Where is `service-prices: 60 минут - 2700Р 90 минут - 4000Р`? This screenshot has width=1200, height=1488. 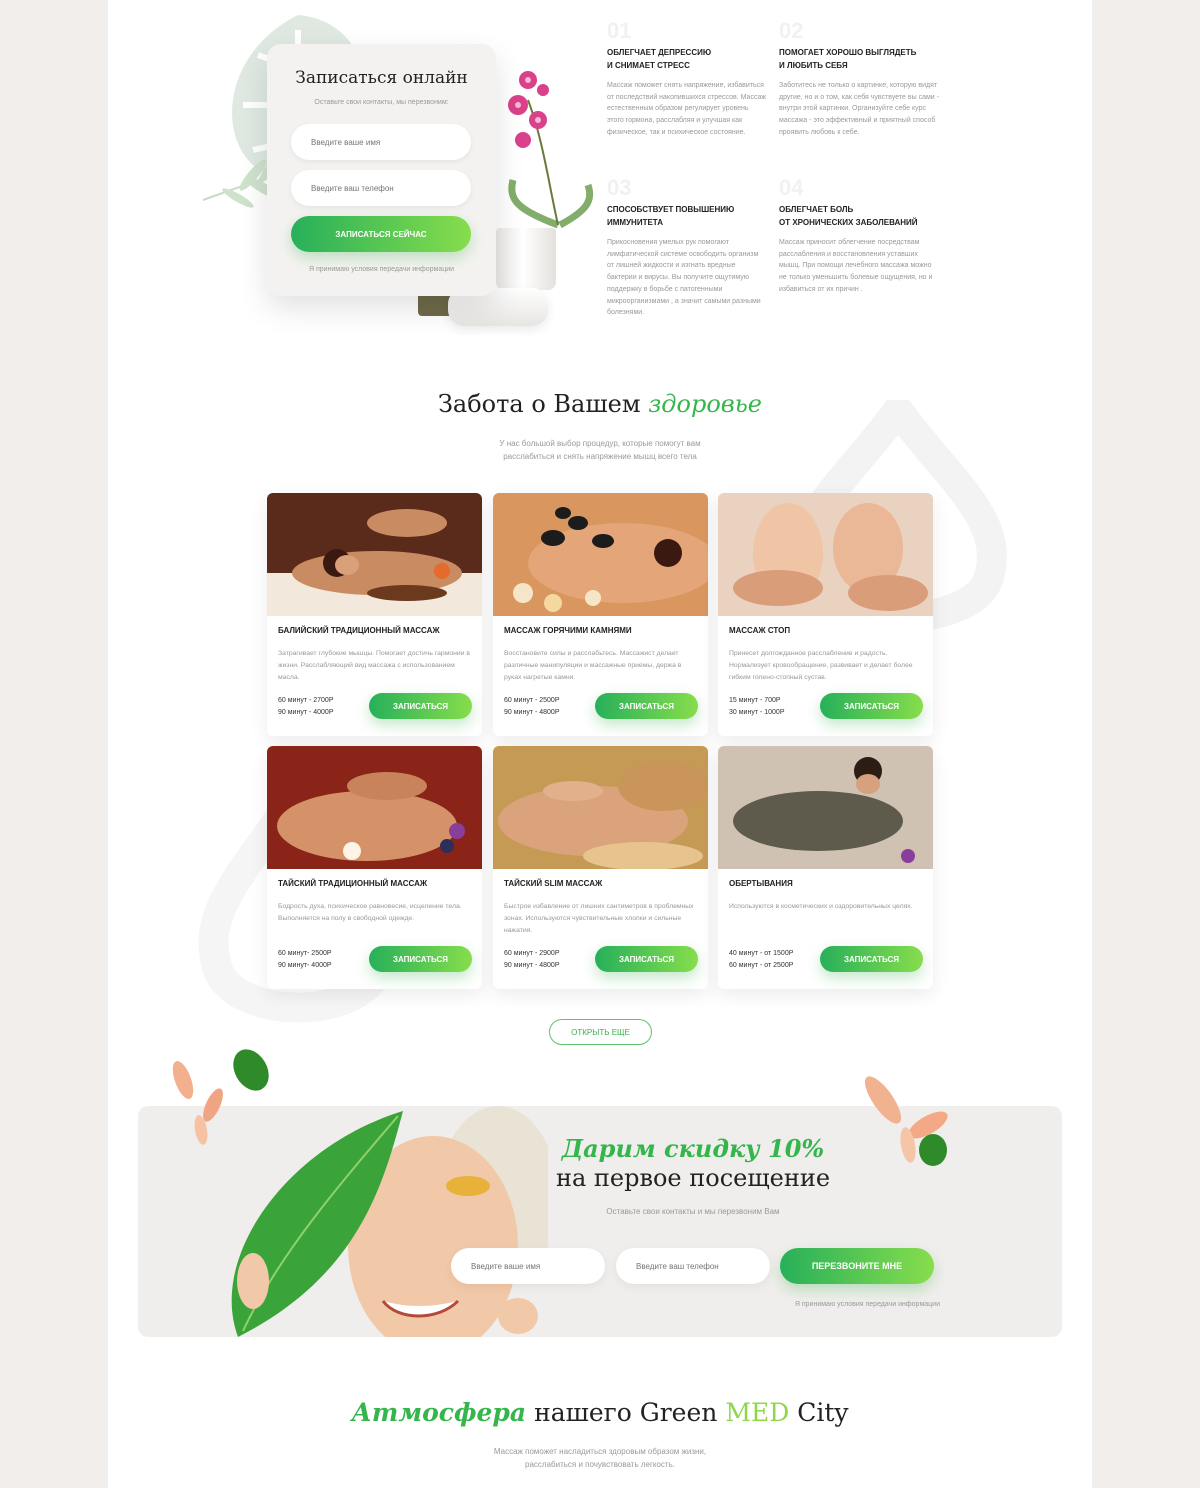
service-prices: 60 минут - 2700Р 90 минут - 4000Р is located at coordinates (306, 706).